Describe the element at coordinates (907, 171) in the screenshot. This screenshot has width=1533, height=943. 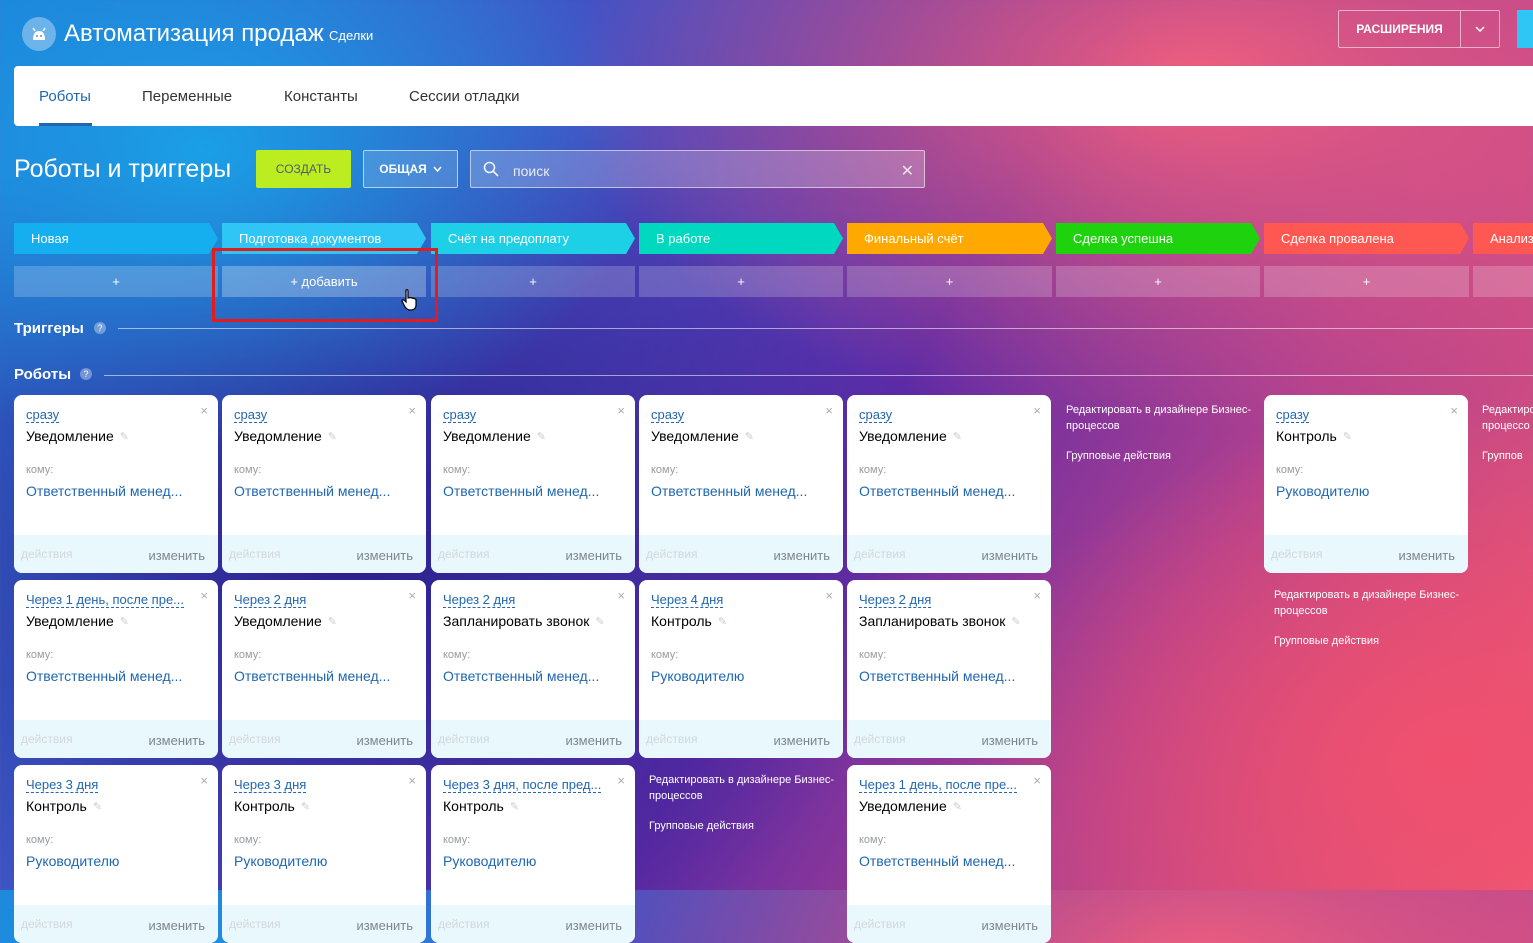
I see `clear-icon: ✕` at that location.